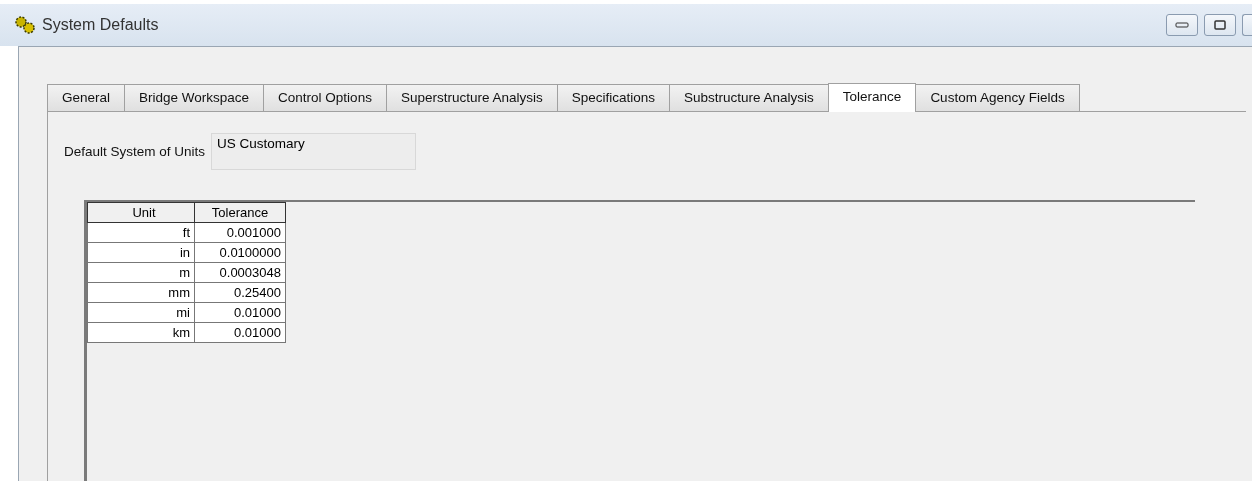  What do you see at coordinates (471, 97) in the screenshot?
I see `tab: Superstructure Analysis` at bounding box center [471, 97].